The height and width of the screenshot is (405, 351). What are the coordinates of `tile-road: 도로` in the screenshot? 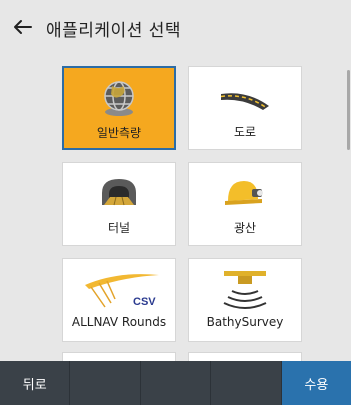 It's located at (245, 108).